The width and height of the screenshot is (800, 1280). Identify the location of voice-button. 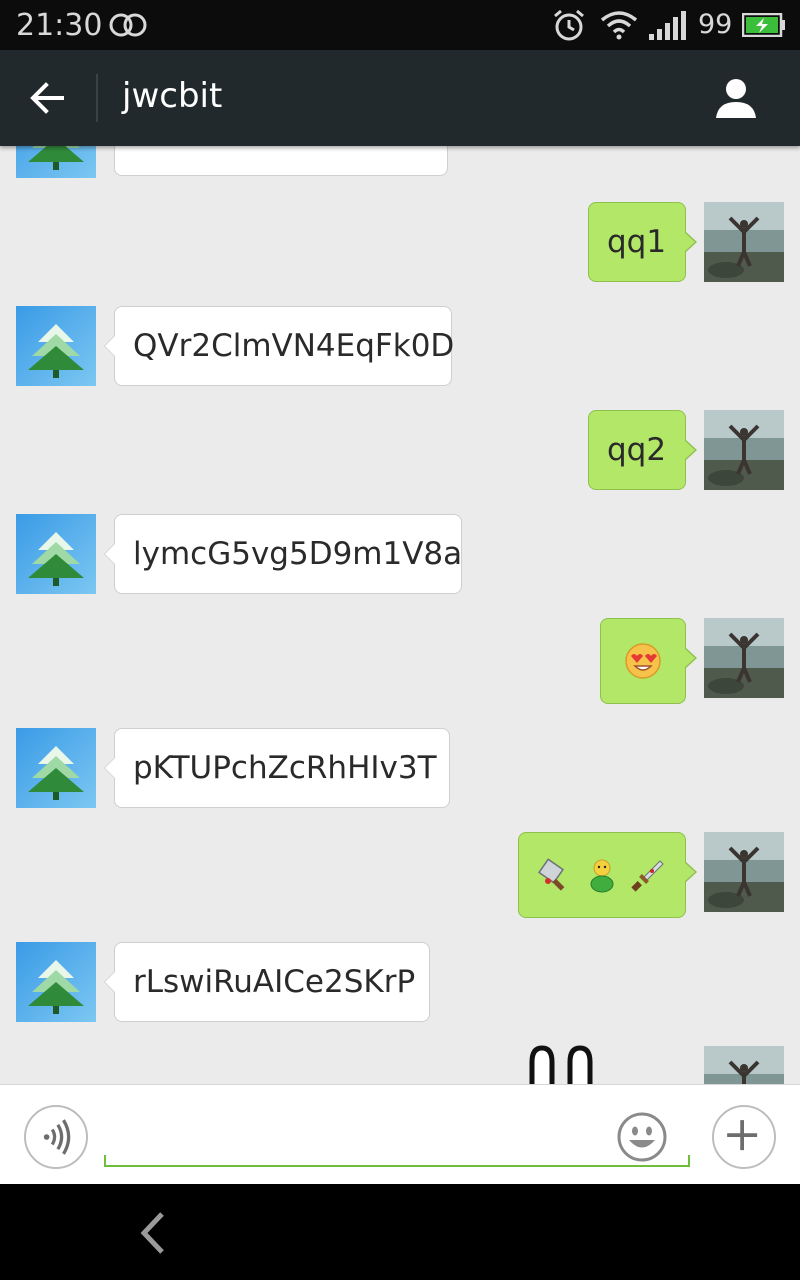
(56, 1137).